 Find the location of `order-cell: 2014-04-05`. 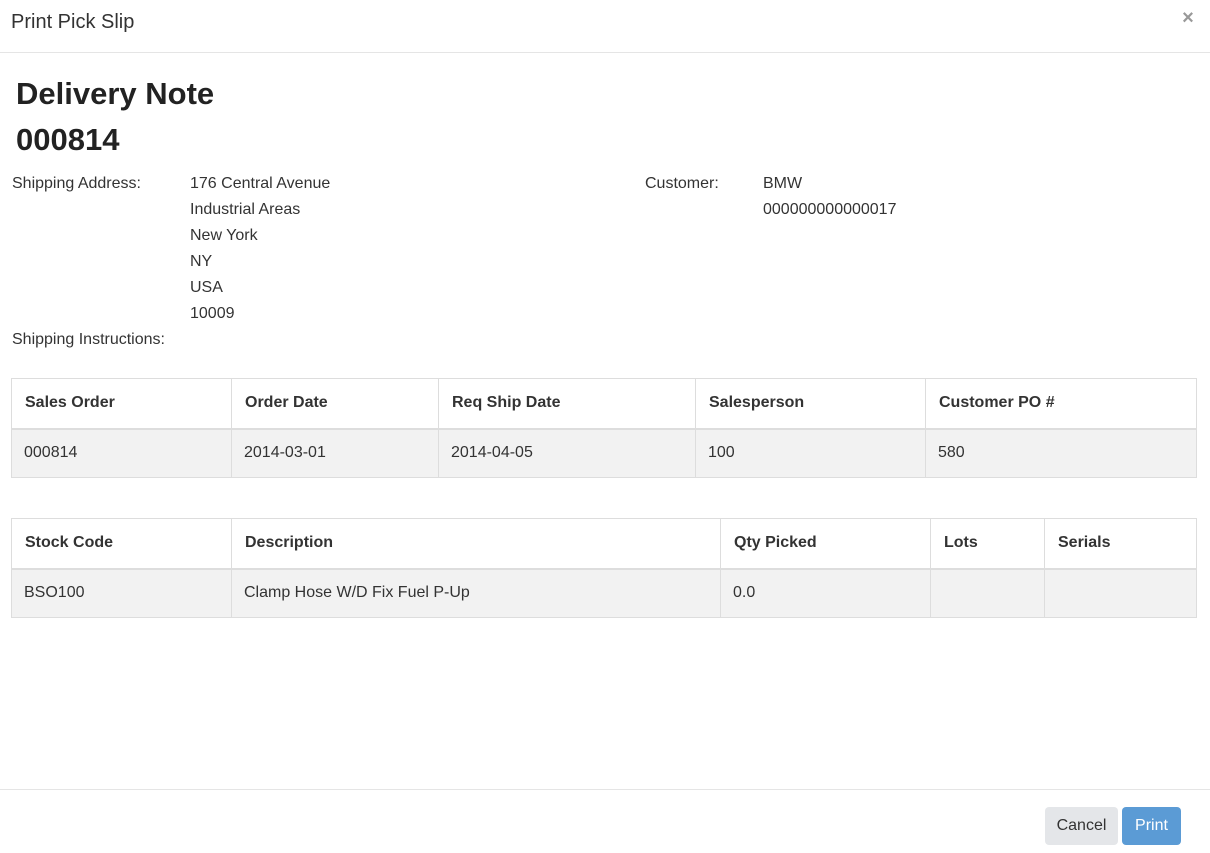

order-cell: 2014-04-05 is located at coordinates (567, 453).